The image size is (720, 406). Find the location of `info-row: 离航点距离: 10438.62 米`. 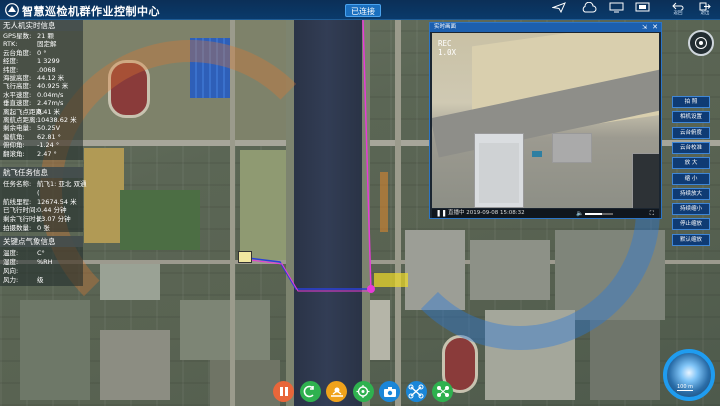

info-row: 离航点距离: 10438.62 米 is located at coordinates (40, 120).